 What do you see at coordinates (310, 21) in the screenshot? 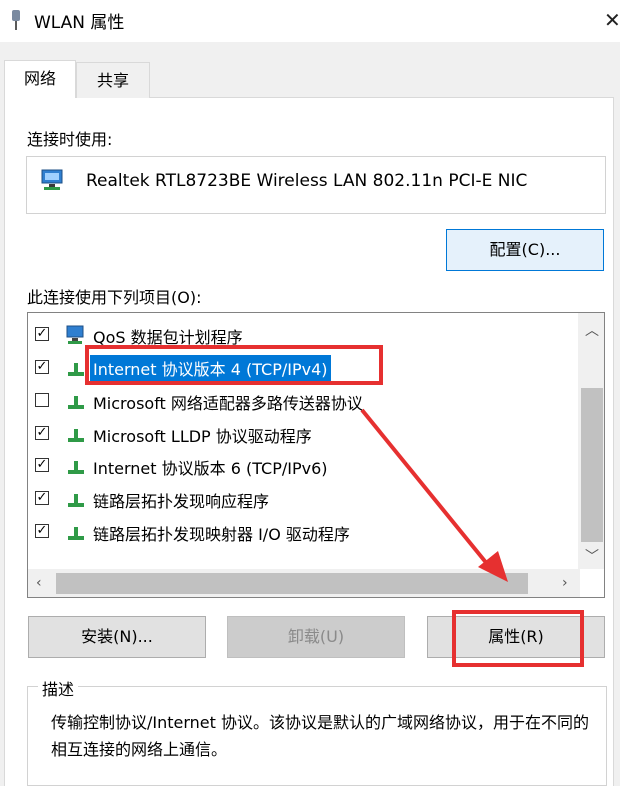
I see `title-bar: WLAN 属性 ✕` at bounding box center [310, 21].